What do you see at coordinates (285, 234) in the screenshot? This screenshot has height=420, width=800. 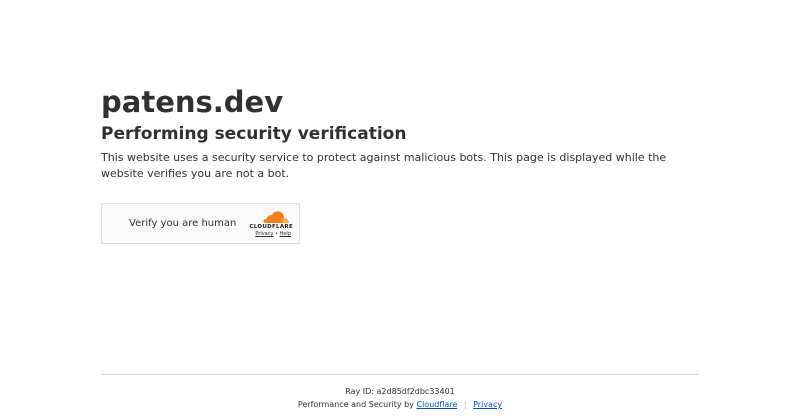 I see `widget-help-link: Help` at bounding box center [285, 234].